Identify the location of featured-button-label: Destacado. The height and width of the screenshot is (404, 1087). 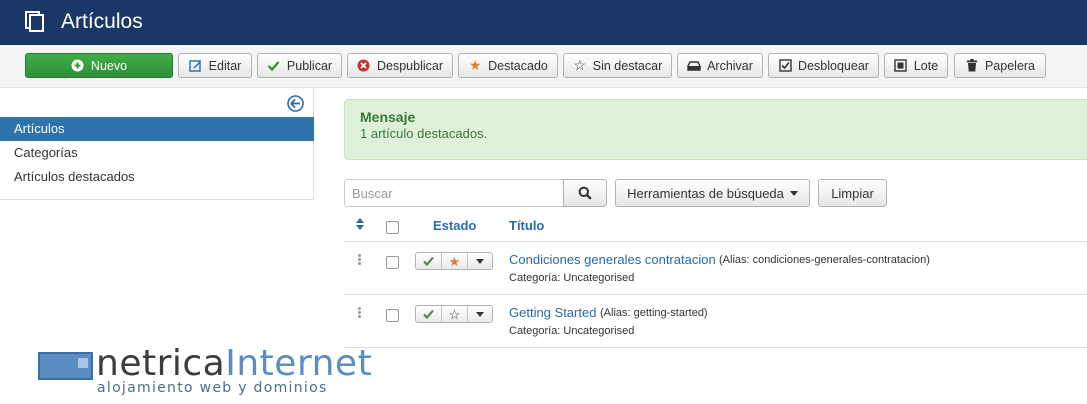
(518, 65).